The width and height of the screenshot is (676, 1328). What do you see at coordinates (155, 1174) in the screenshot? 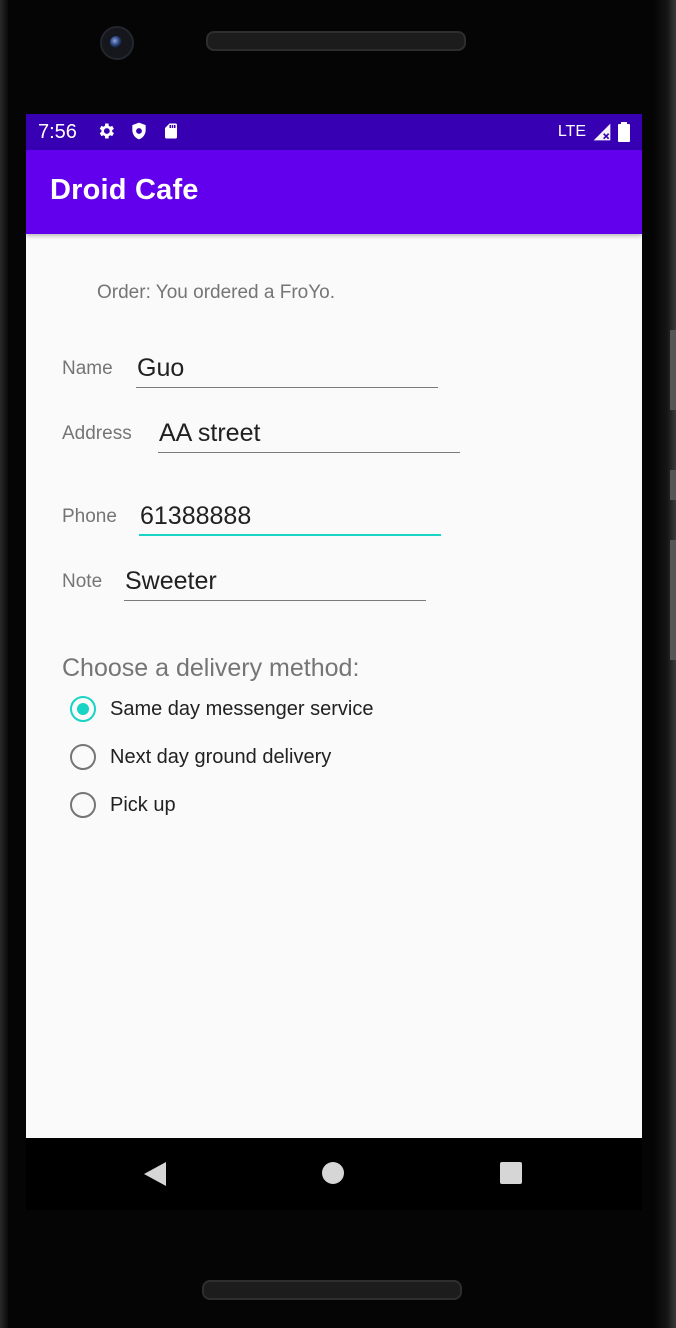
I see `back-icon` at bounding box center [155, 1174].